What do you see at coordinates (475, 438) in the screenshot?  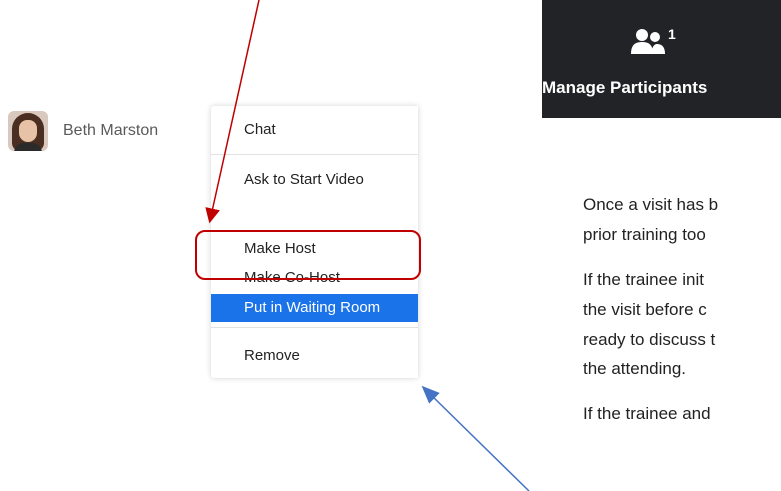 I see `blue-arrow` at bounding box center [475, 438].